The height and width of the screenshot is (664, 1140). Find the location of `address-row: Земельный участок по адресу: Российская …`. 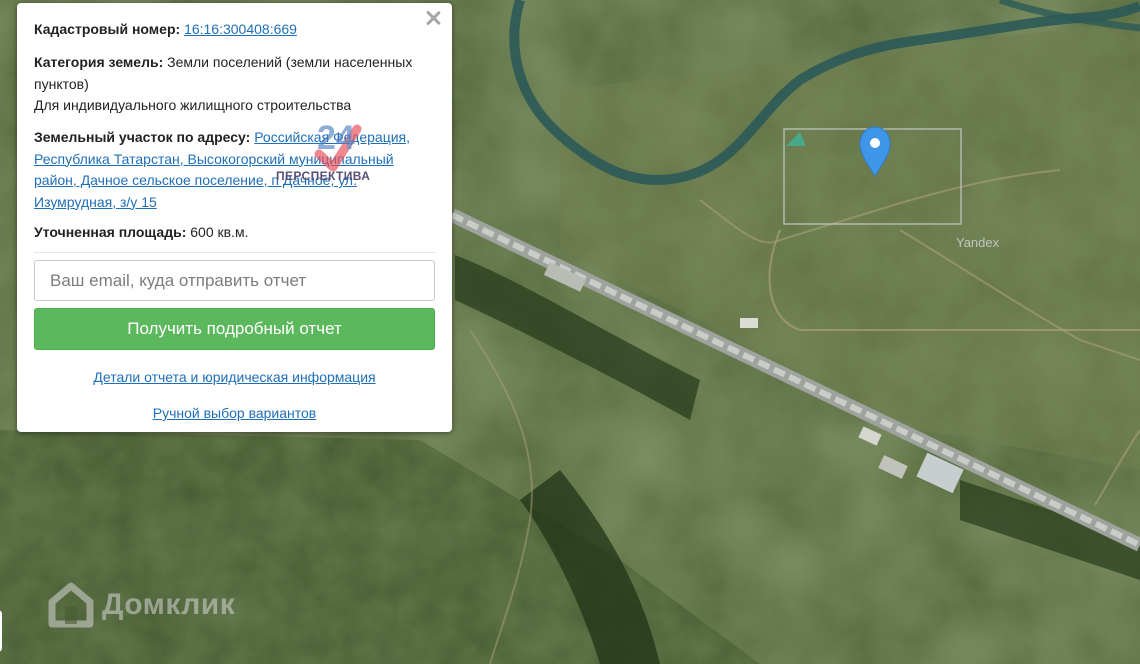

address-row: Земельный участок по адресу: Российская … is located at coordinates (231, 170).